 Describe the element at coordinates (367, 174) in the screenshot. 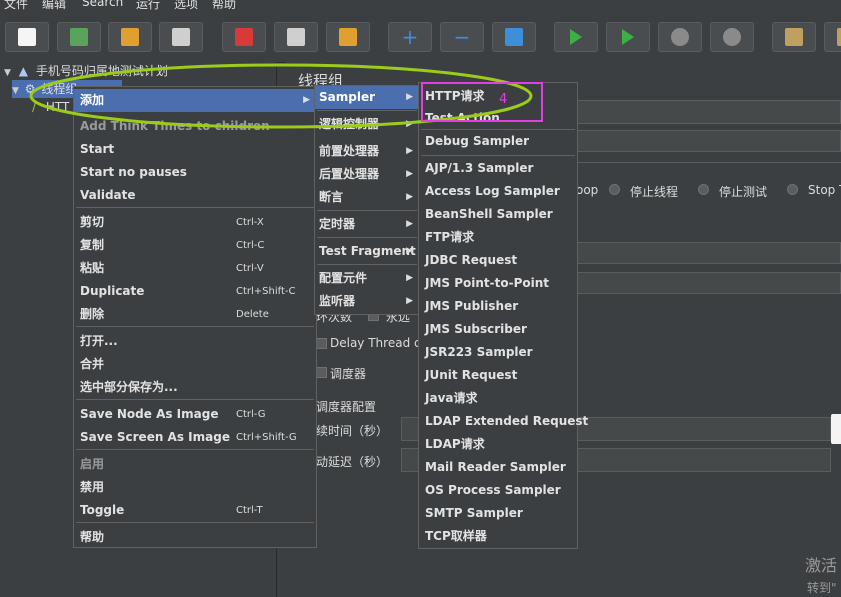

I see `add-submenu-item: 后置处理器 ▶` at that location.